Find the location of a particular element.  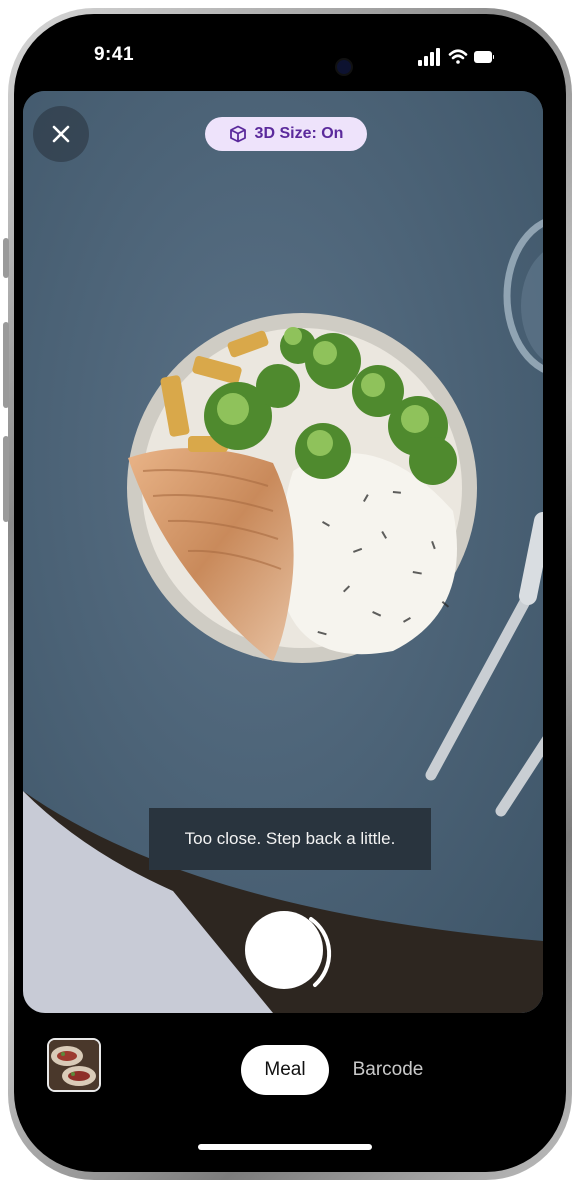

mode-barcode-label: Barcode is located at coordinates (388, 1069).